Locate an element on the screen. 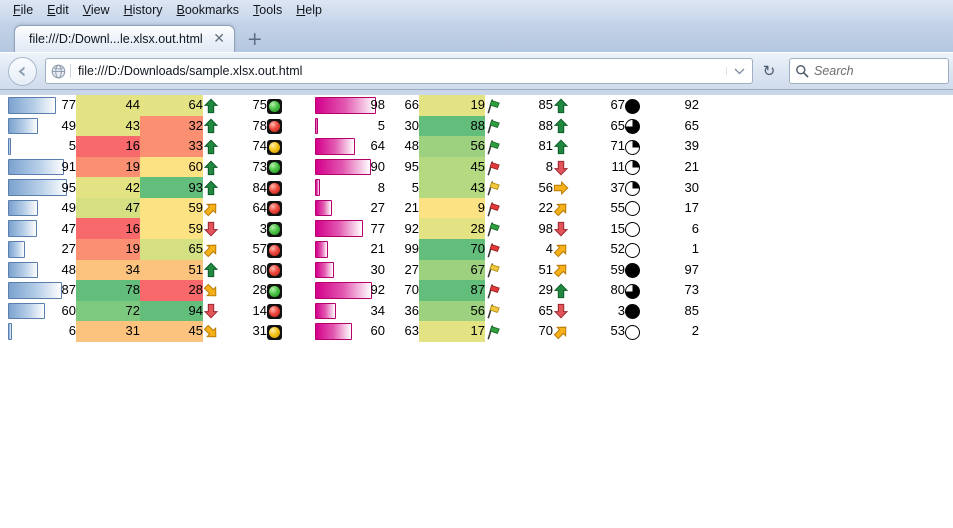 This screenshot has height=528, width=953. cell-value: 56 is located at coordinates (545, 187).